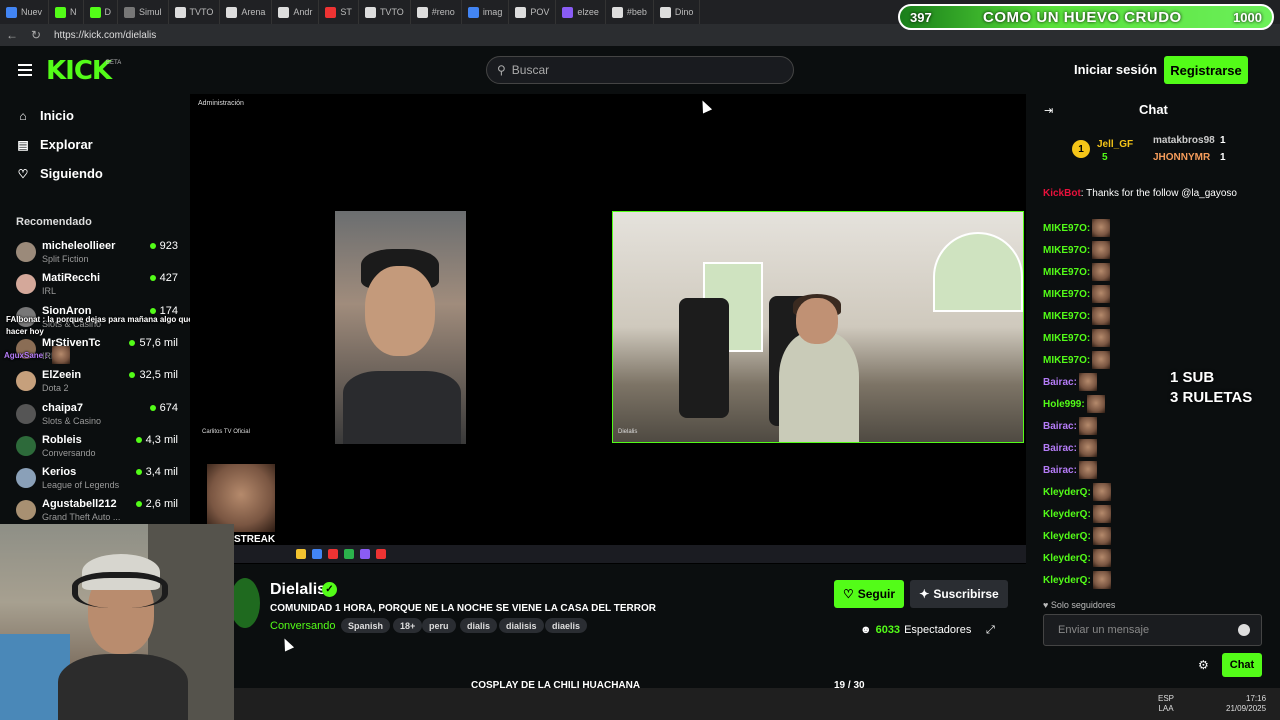 The width and height of the screenshot is (1280, 720). What do you see at coordinates (588, 12) in the screenshot?
I see `tab-label: elzee` at bounding box center [588, 12].